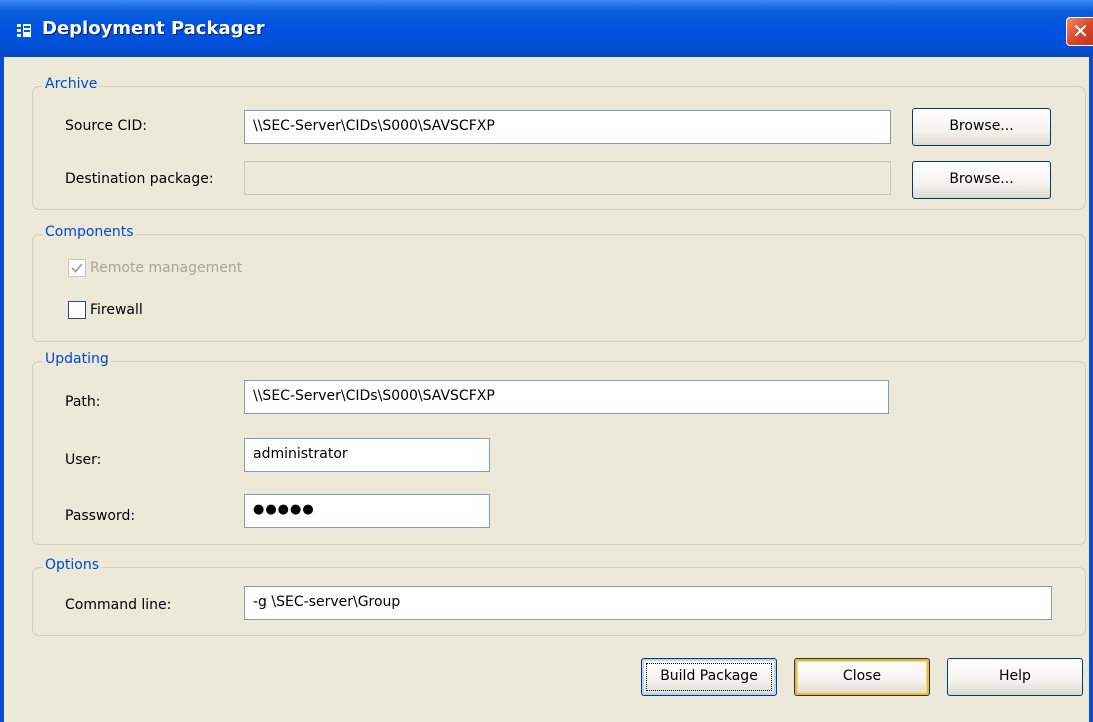 The height and width of the screenshot is (722, 1093). Describe the element at coordinates (367, 455) in the screenshot. I see `user-input: administrator` at that location.